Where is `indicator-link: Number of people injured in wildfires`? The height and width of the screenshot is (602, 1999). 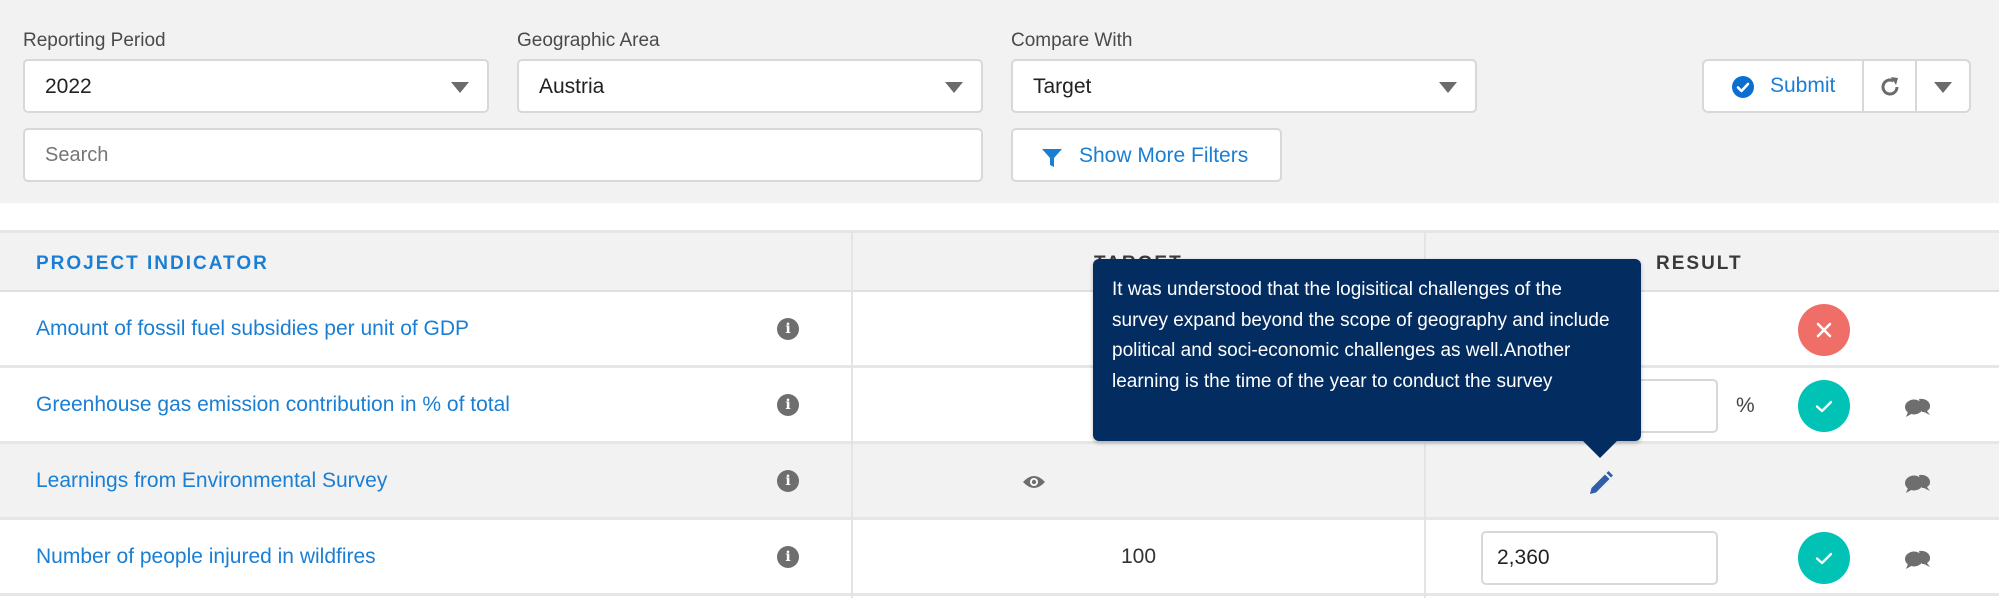 indicator-link: Number of people injured in wildfires is located at coordinates (206, 557).